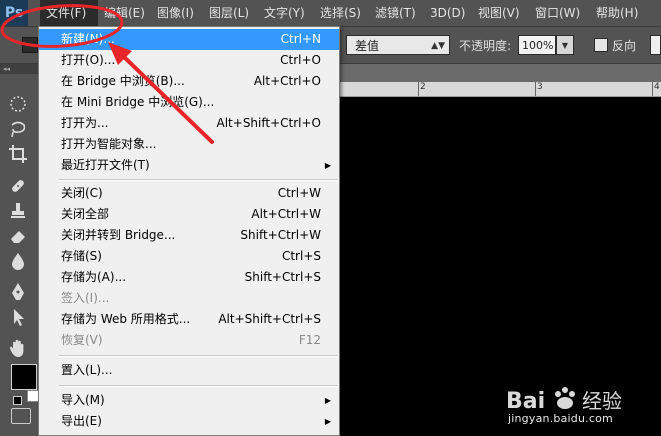 This screenshot has height=436, width=661. Describe the element at coordinates (21, 416) in the screenshot. I see `quick-mask-icon` at that location.